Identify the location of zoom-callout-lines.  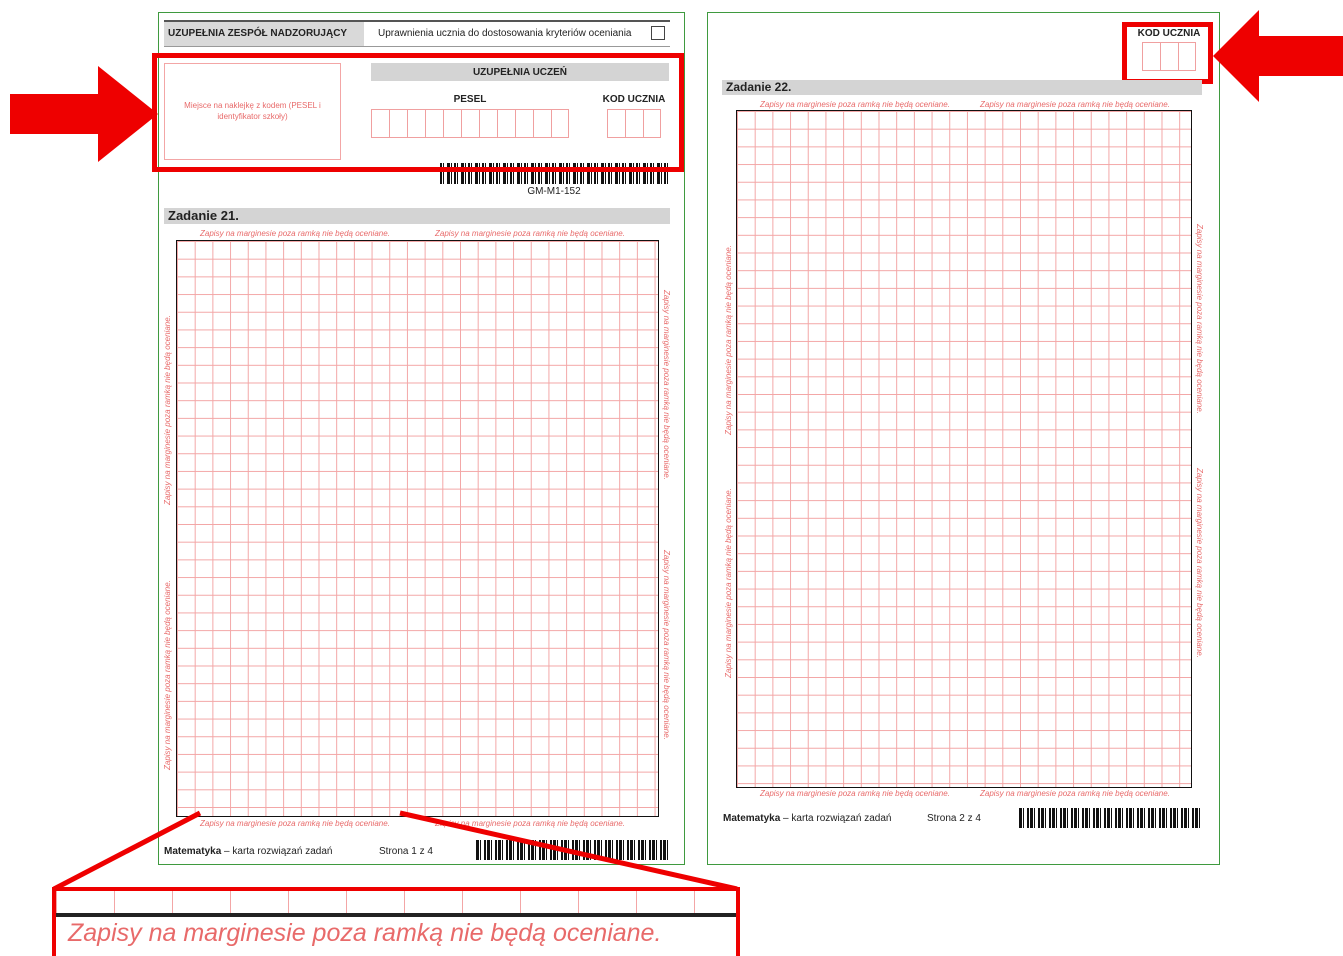
(395, 851).